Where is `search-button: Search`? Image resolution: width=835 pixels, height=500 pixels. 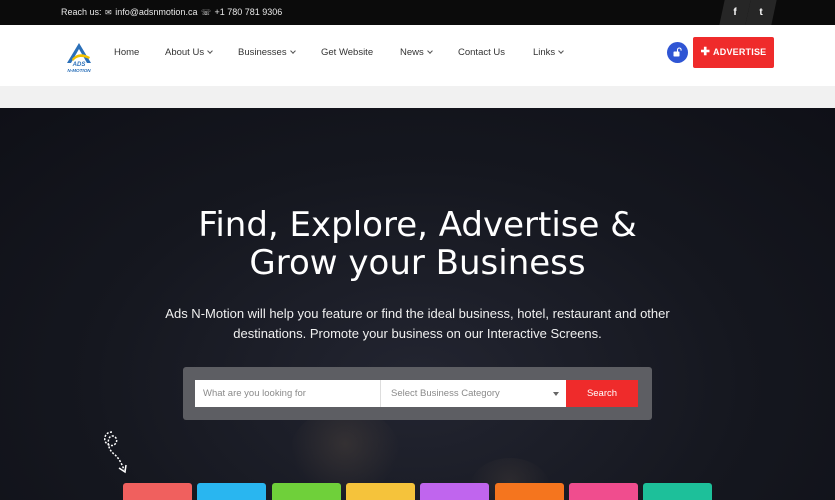 search-button: Search is located at coordinates (602, 393).